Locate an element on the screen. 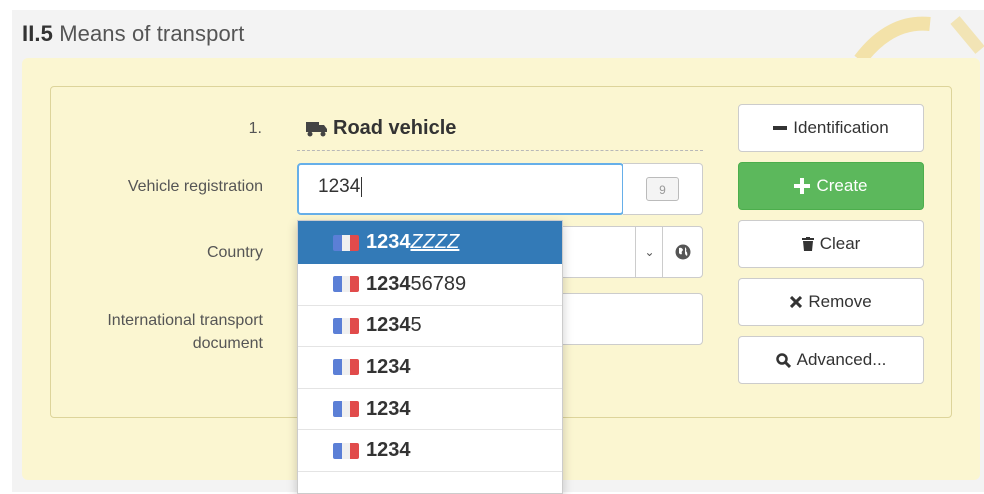 The width and height of the screenshot is (984, 494). close-icon is located at coordinates (796, 302).